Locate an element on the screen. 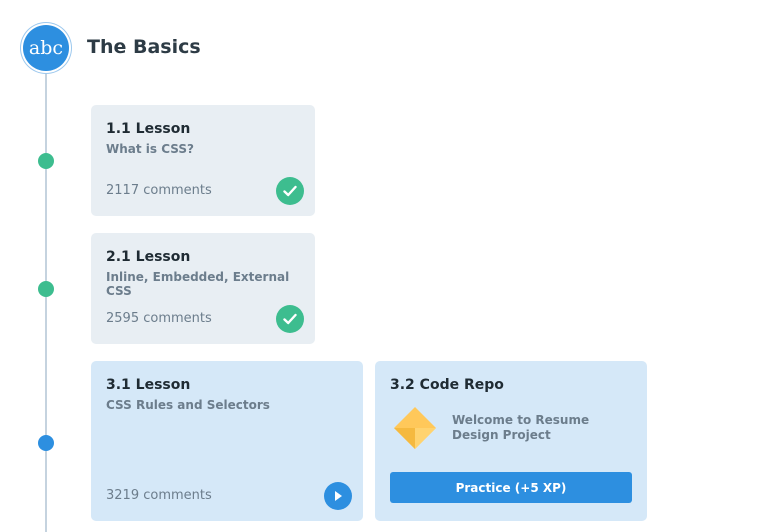 The image size is (763, 532). code-repo-description: Welcome to Resume Design Project is located at coordinates (521, 427).